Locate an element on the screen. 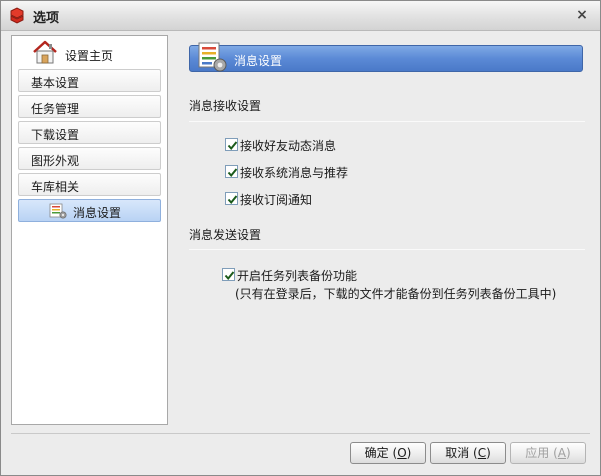  nav-item-label: 车库相关 is located at coordinates (55, 187).